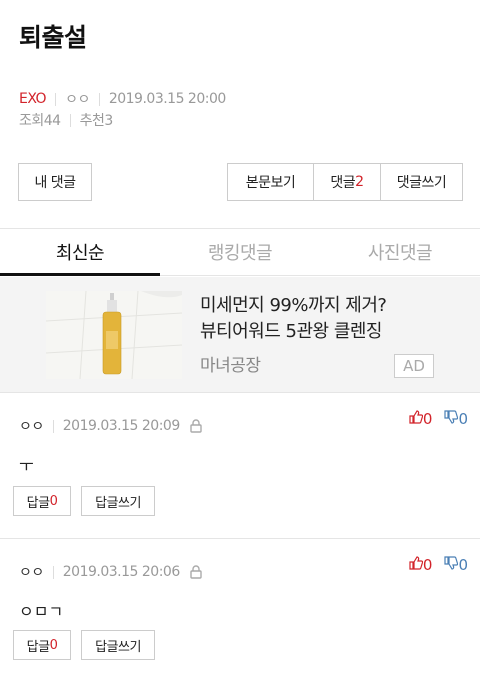 The width and height of the screenshot is (480, 677). What do you see at coordinates (400, 252) in the screenshot?
I see `tab-photo: 사진댓글` at bounding box center [400, 252].